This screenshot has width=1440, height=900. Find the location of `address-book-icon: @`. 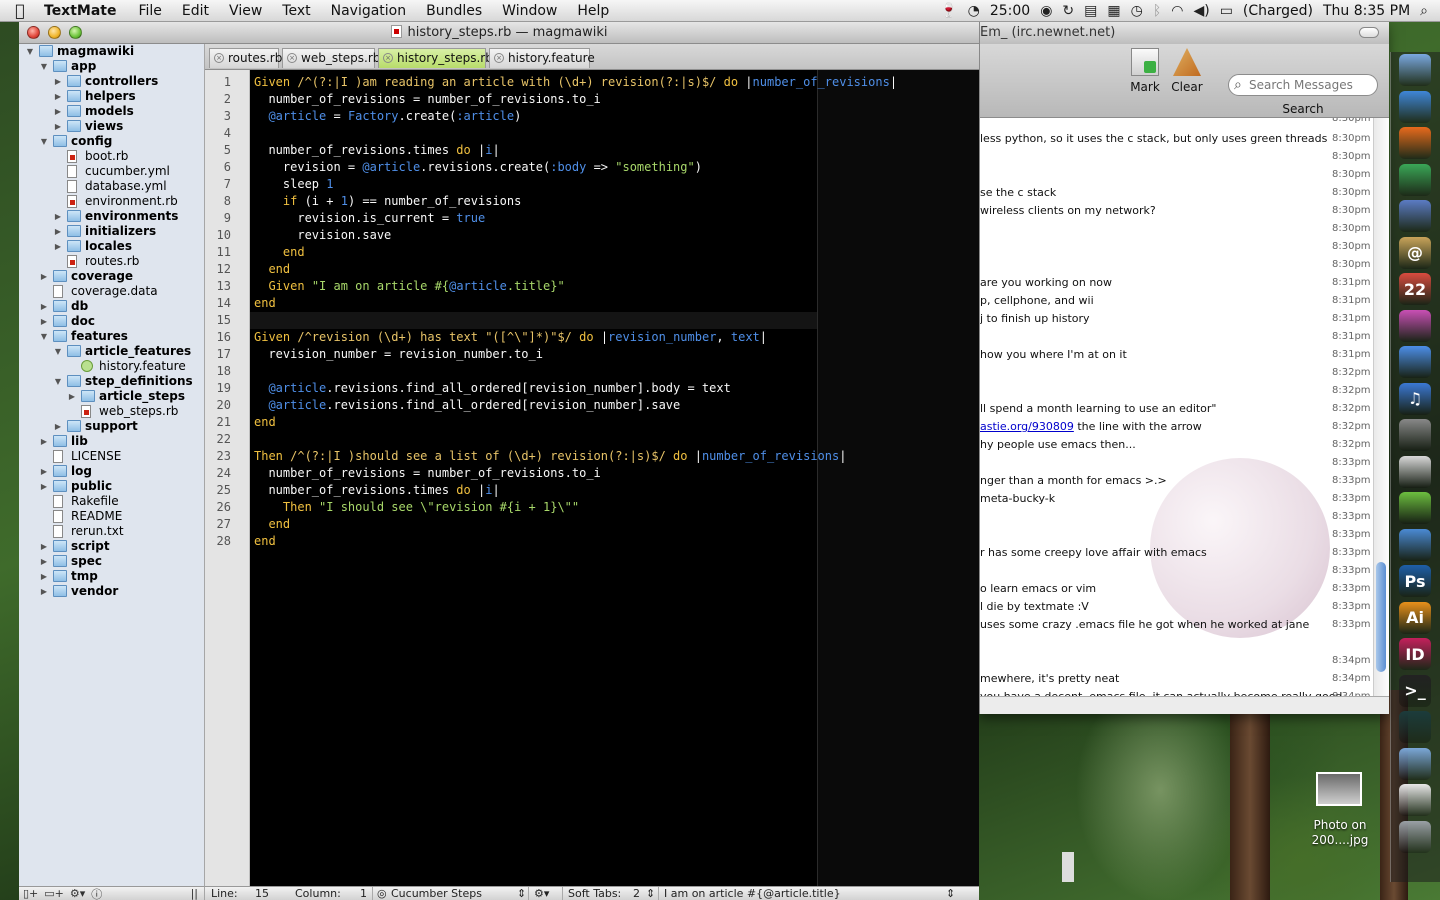

address-book-icon: @ is located at coordinates (1415, 252).